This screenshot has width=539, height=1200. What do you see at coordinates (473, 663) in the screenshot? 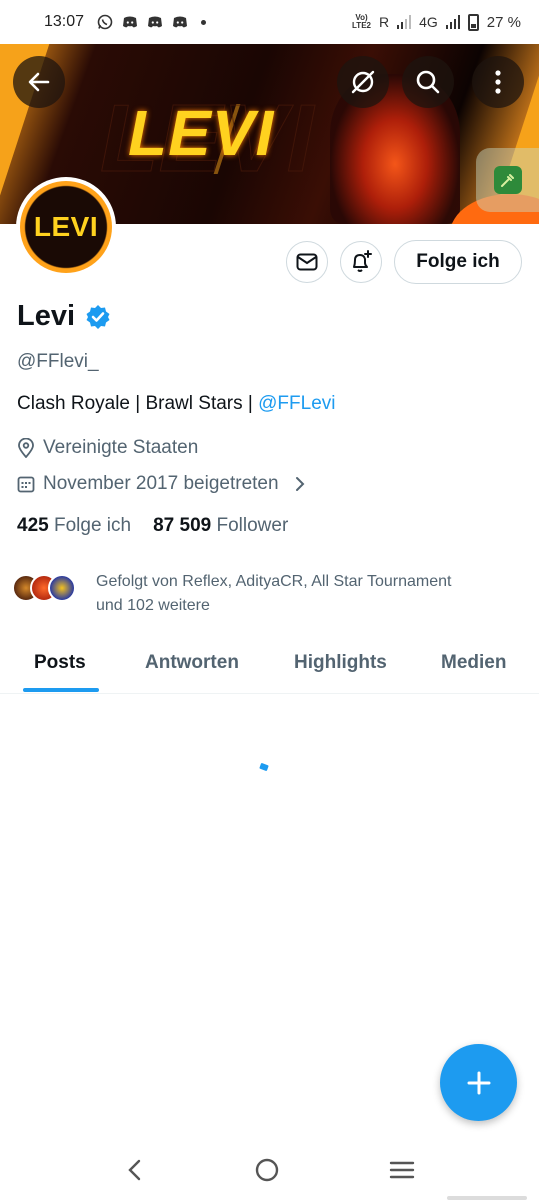
I see `tab-media: Medien` at bounding box center [473, 663].